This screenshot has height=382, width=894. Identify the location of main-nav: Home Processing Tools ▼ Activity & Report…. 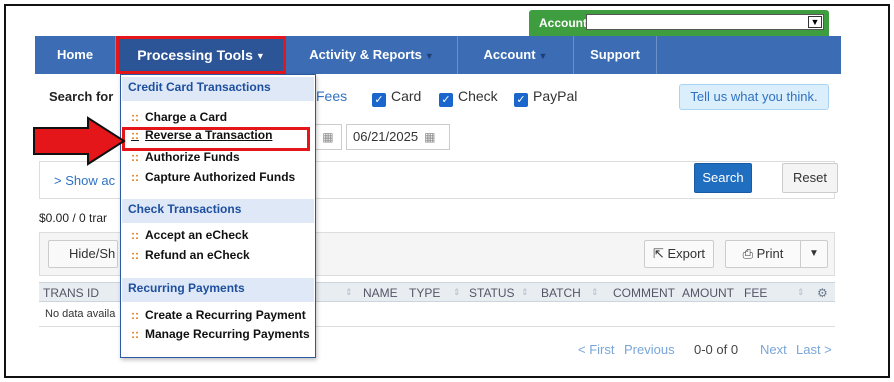
(438, 55).